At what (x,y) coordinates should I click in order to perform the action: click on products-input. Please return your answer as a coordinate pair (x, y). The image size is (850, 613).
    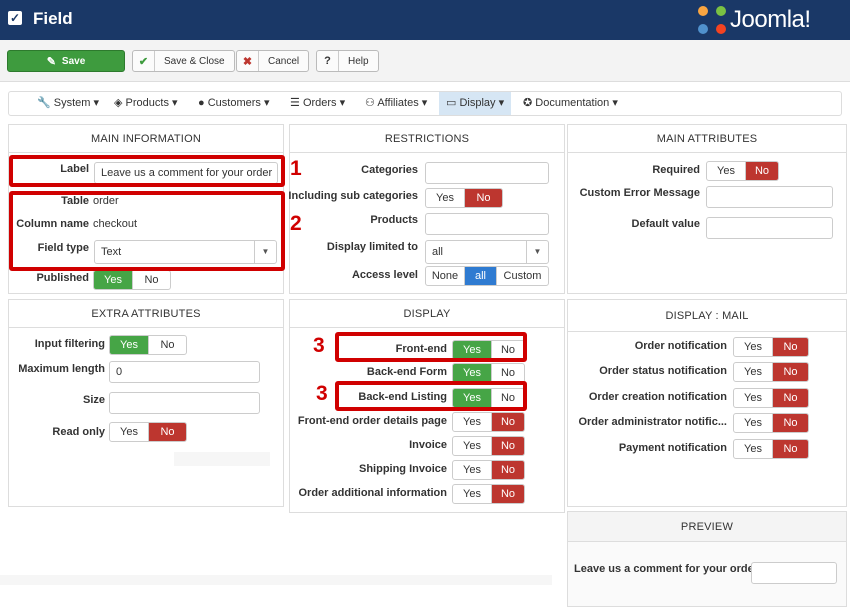
    Looking at the image, I should click on (487, 224).